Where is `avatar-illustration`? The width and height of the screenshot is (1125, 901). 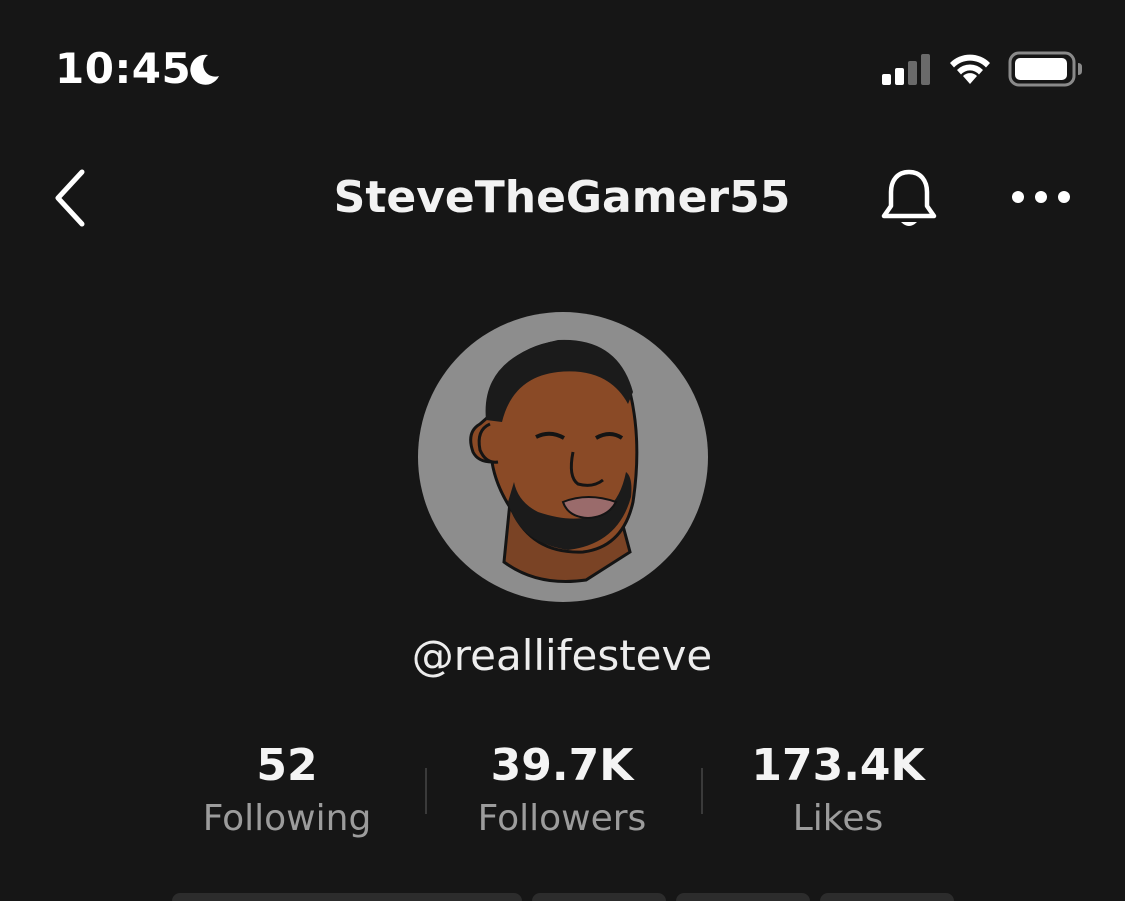 avatar-illustration is located at coordinates (554, 461).